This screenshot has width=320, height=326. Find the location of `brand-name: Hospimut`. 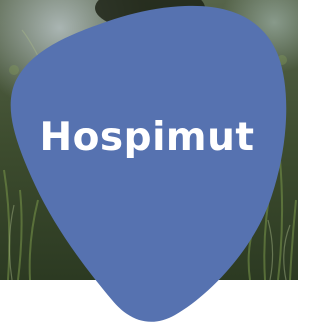

brand-name: Hospimut is located at coordinates (147, 137).